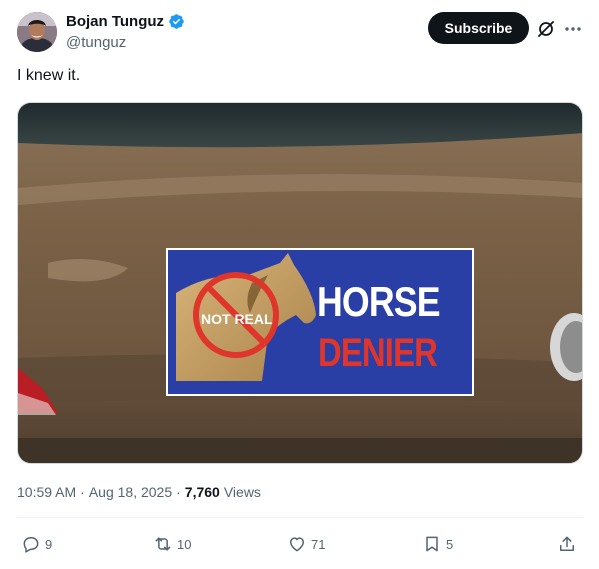 This screenshot has width=599, height=569. I want to click on subscribe-button: Subscribe, so click(478, 28).